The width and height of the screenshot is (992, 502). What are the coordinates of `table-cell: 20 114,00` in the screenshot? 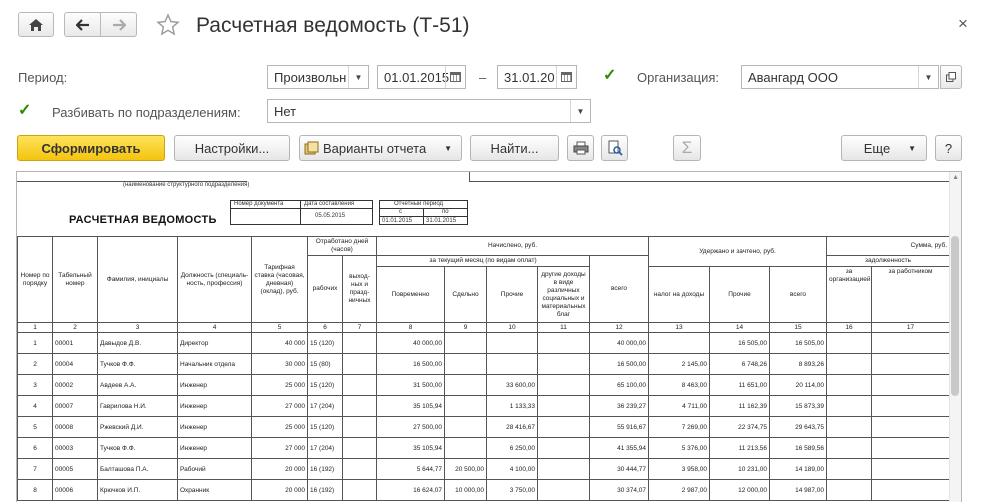 It's located at (798, 385).